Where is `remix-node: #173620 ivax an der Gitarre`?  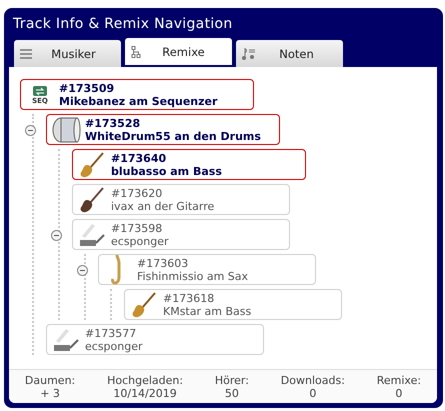
remix-node: #173620 ivax an der Gitarre is located at coordinates (181, 199).